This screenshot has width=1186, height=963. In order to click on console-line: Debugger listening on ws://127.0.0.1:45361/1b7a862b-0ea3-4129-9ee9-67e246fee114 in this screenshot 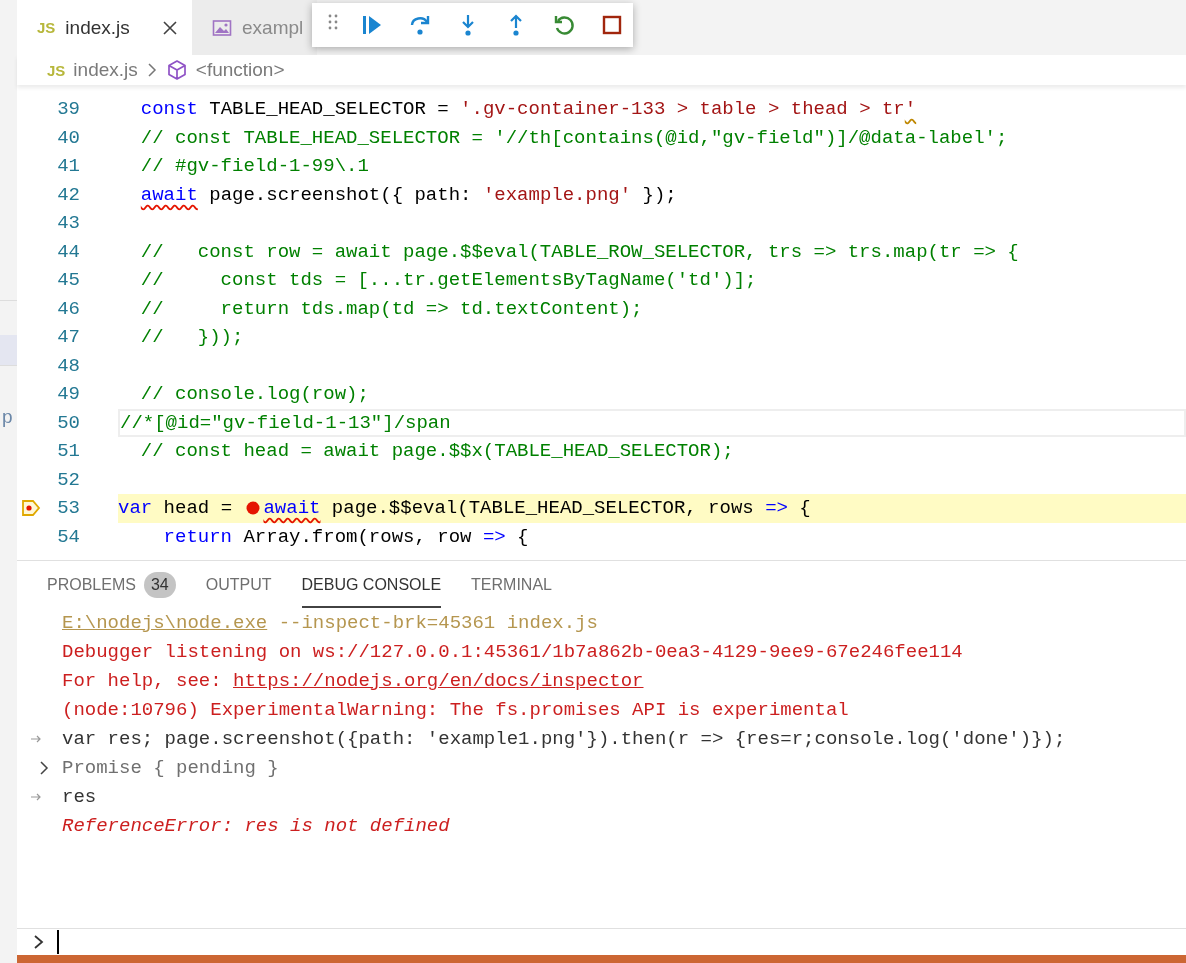, I will do `click(512, 651)`.